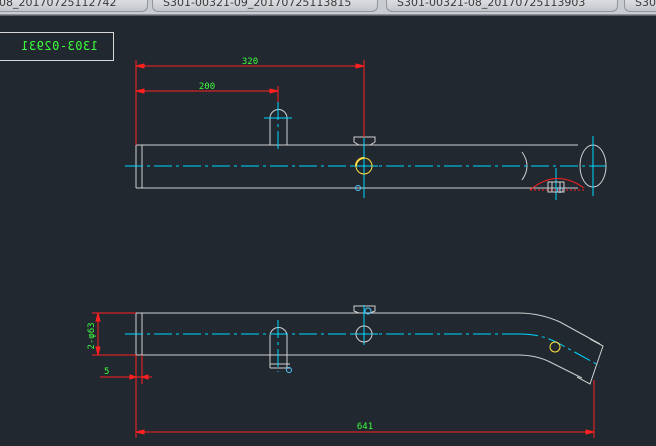  What do you see at coordinates (257, 4) in the screenshot?
I see `tab-label: S301-00321-09_20170725113815` at bounding box center [257, 4].